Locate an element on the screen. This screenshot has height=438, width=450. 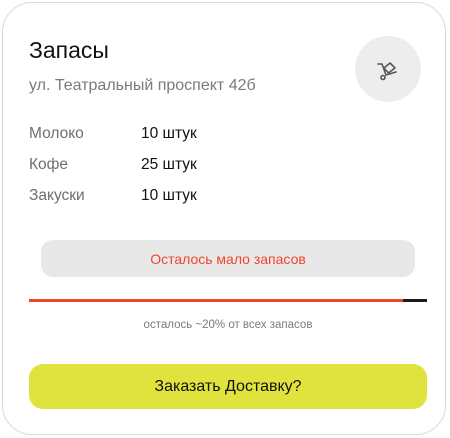
store-address: ул. Театральный проспект 42б is located at coordinates (142, 85).